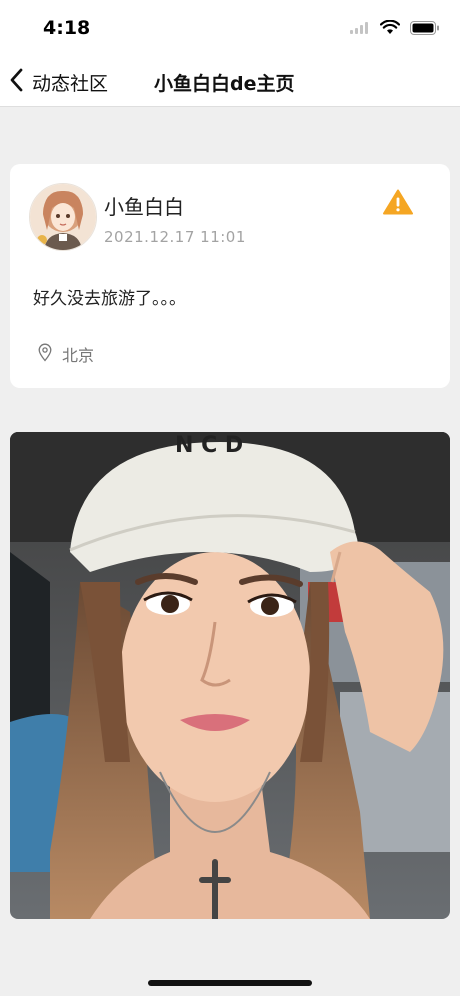 The width and height of the screenshot is (460, 996). Describe the element at coordinates (175, 237) in the screenshot. I see `post-timestamp: 2021.12.17 11:01` at that location.